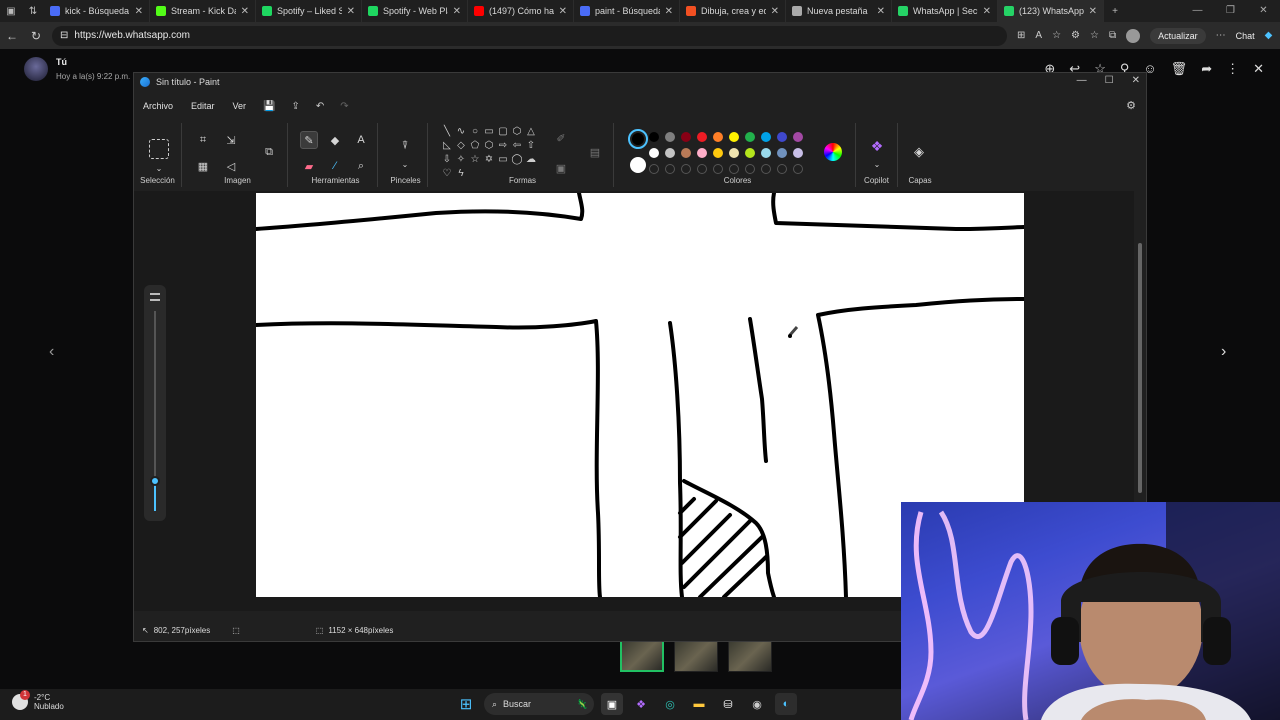  Describe the element at coordinates (1230, 11) in the screenshot. I see `maximize-window-button: ❐` at that location.